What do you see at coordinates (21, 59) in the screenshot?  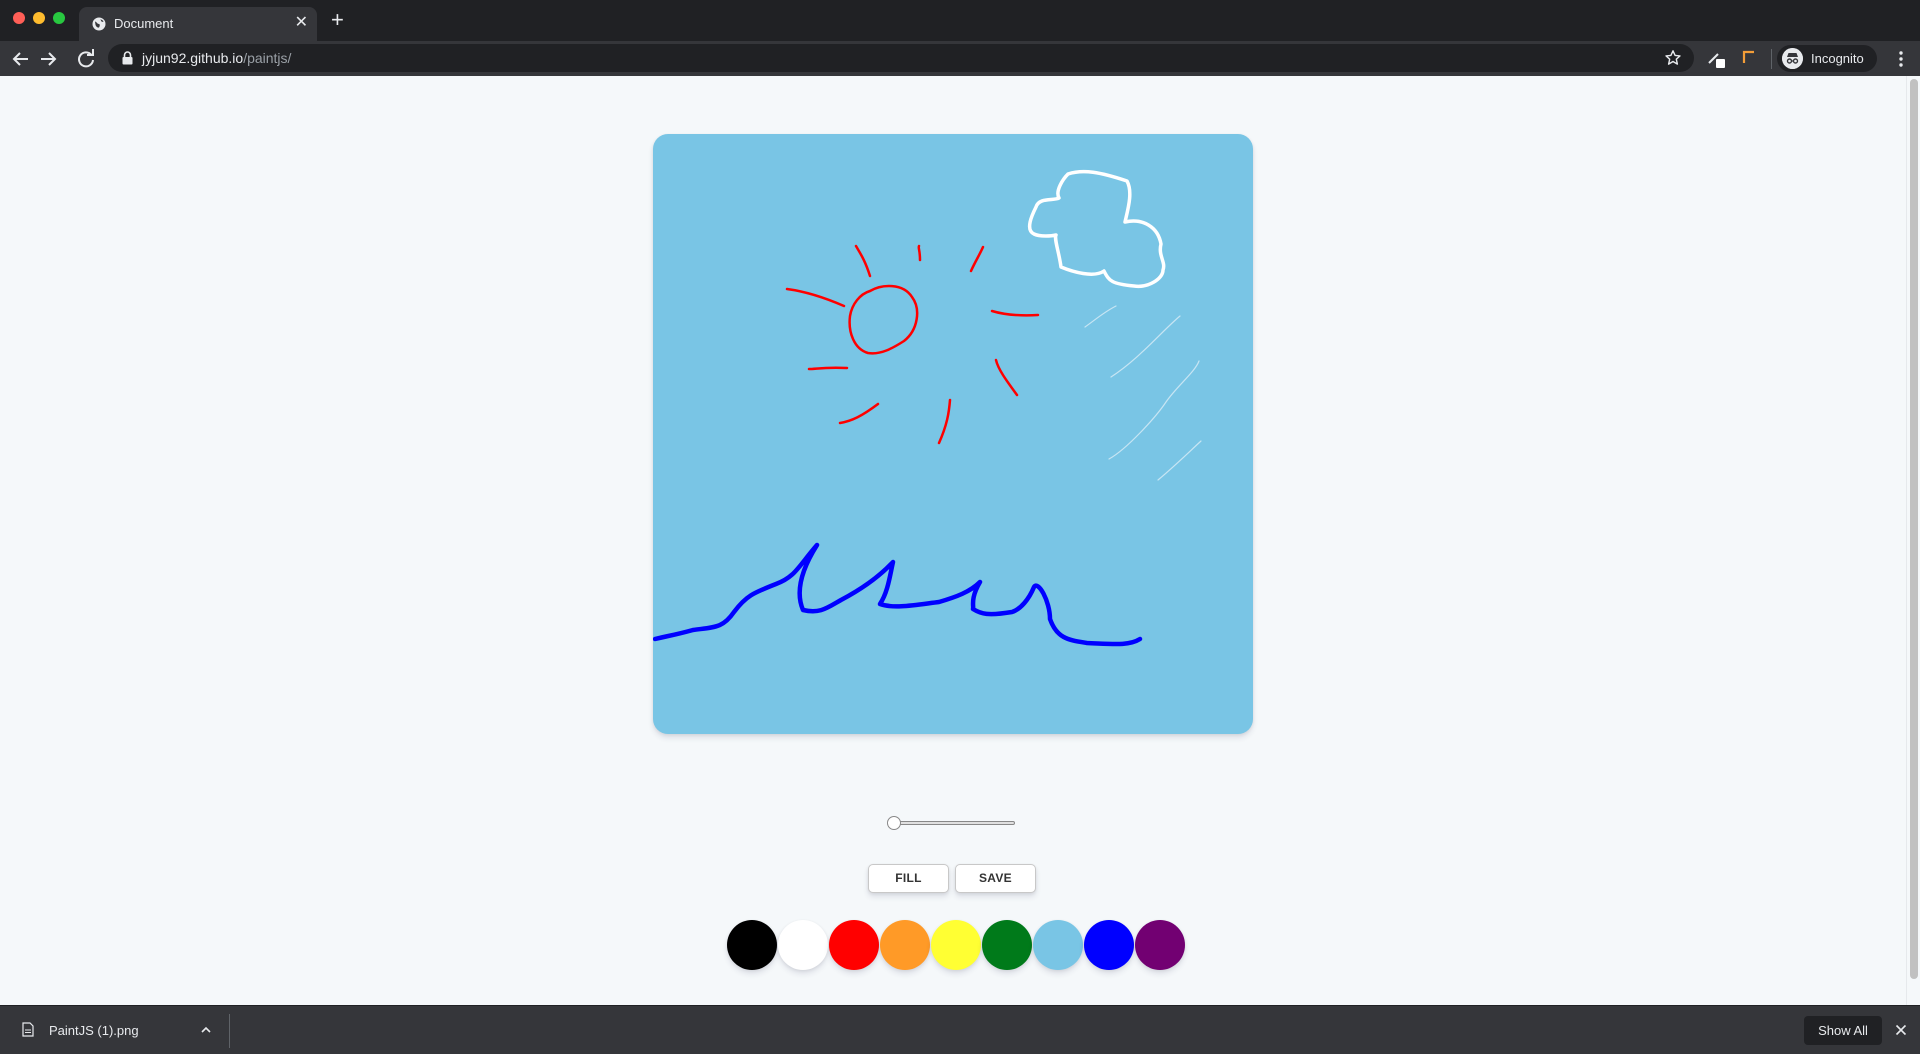 I see `back-arrow-icon` at bounding box center [21, 59].